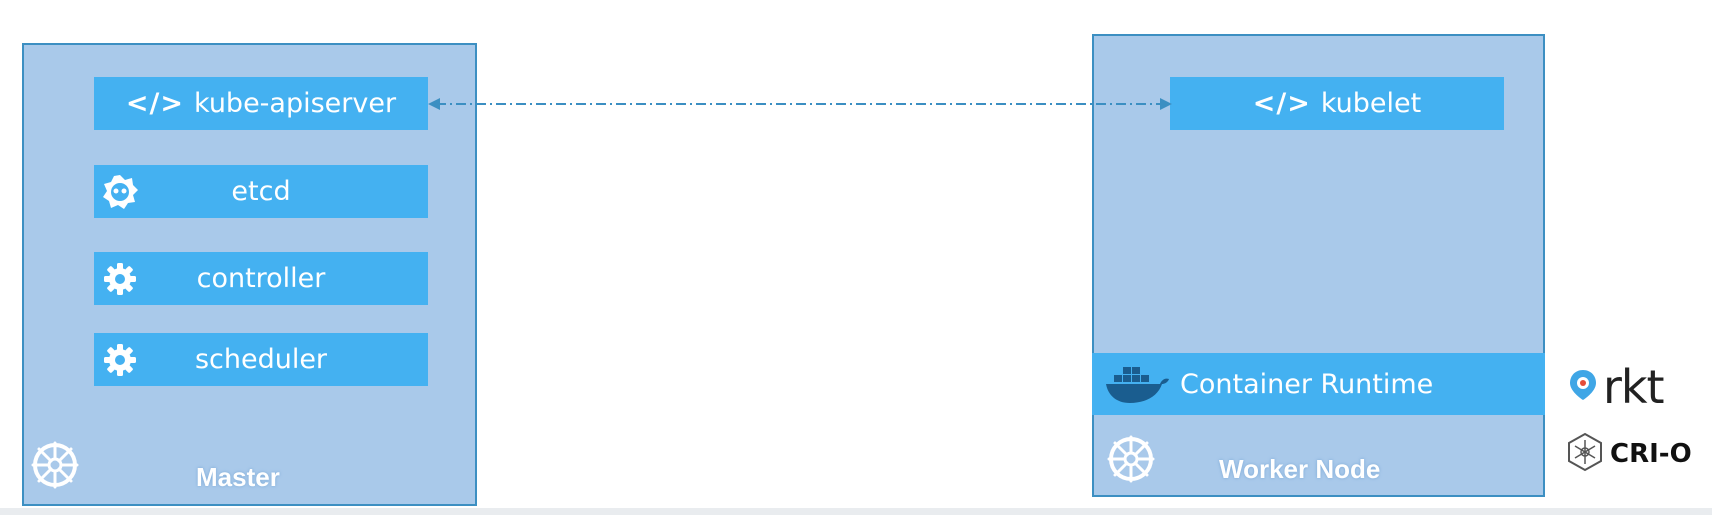  I want to click on crio-logo: CRI-O, so click(1628, 454).